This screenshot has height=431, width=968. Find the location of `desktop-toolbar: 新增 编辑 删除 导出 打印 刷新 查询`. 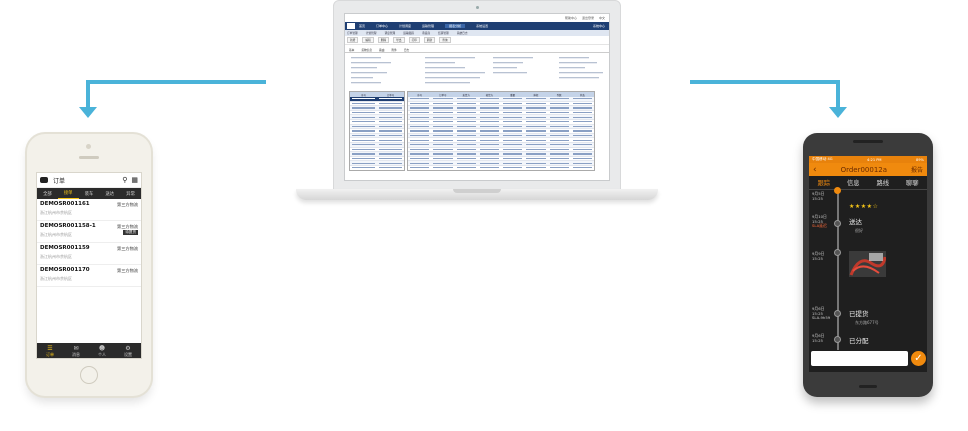

desktop-toolbar: 新增 编辑 删除 导出 打印 刷新 查询 is located at coordinates (477, 40).